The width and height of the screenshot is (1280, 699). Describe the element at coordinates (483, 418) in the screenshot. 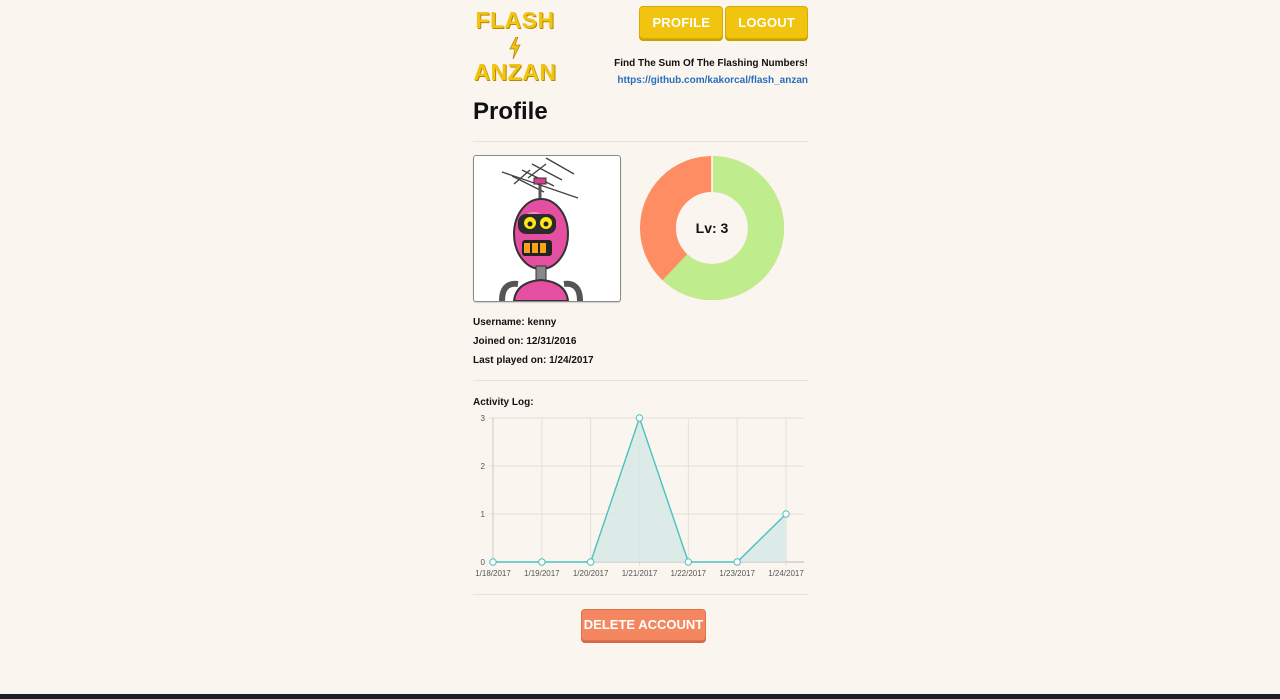

I see `y-tick-label: 3` at that location.